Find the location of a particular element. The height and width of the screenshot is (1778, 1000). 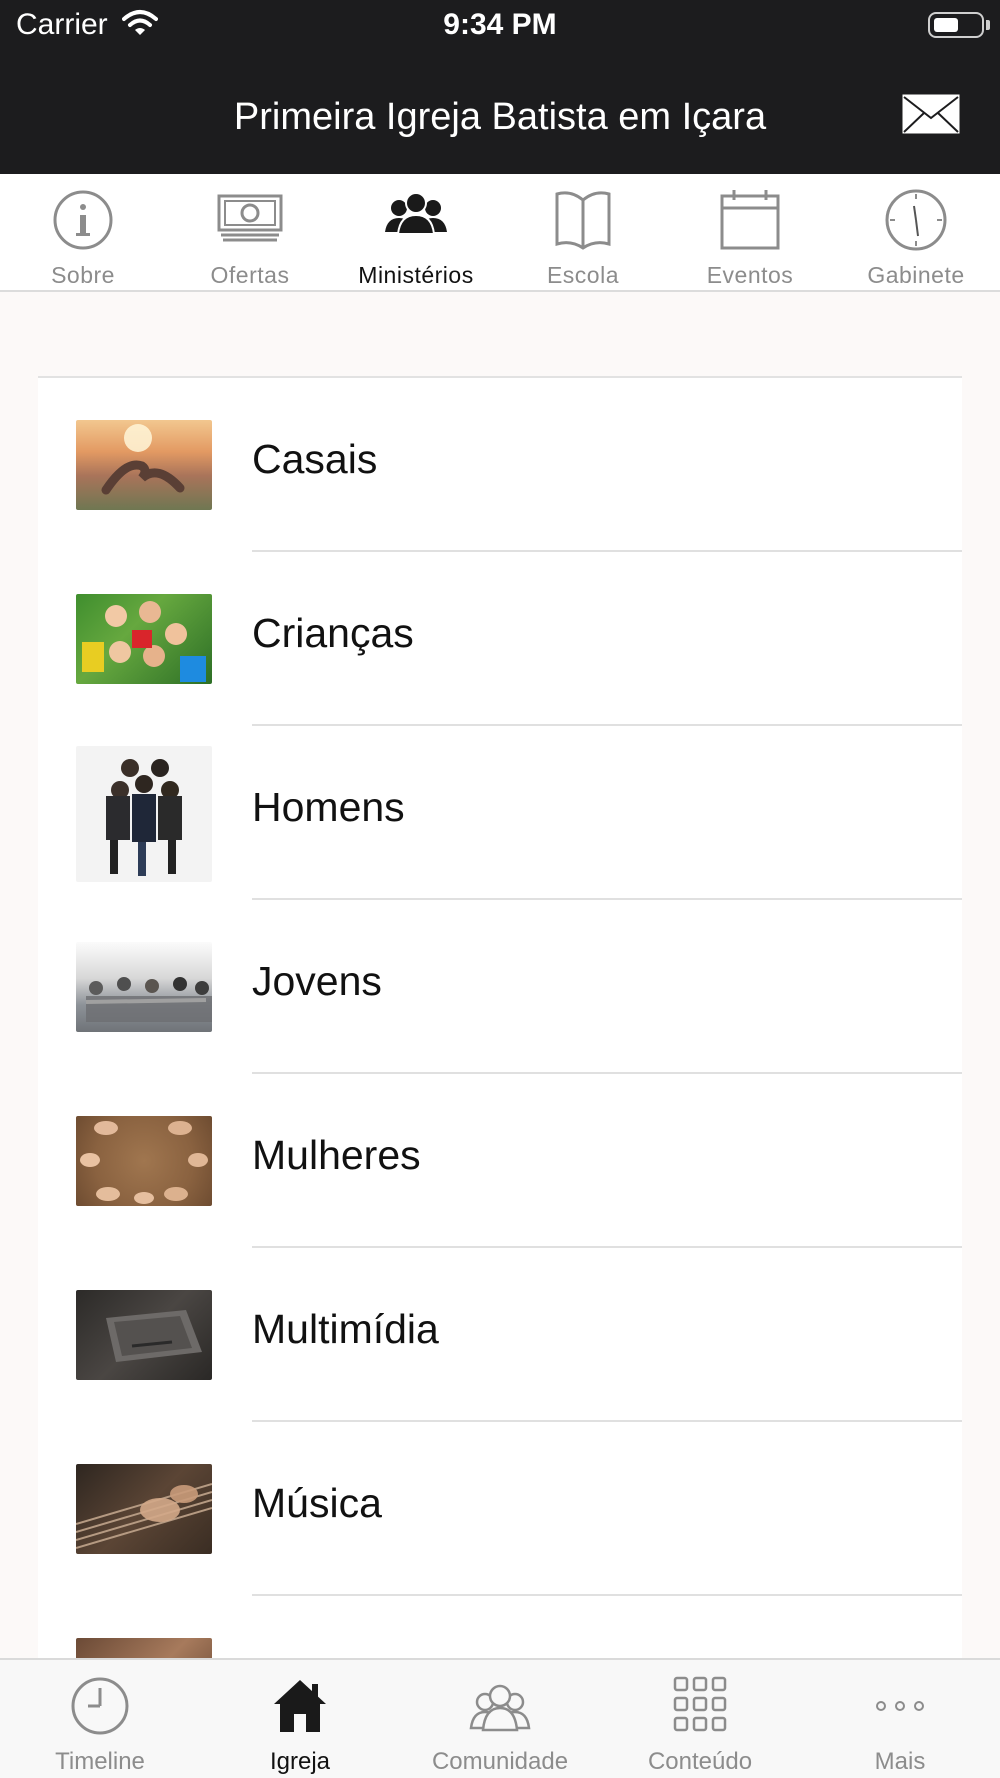

jovens-thumbnail is located at coordinates (144, 987).